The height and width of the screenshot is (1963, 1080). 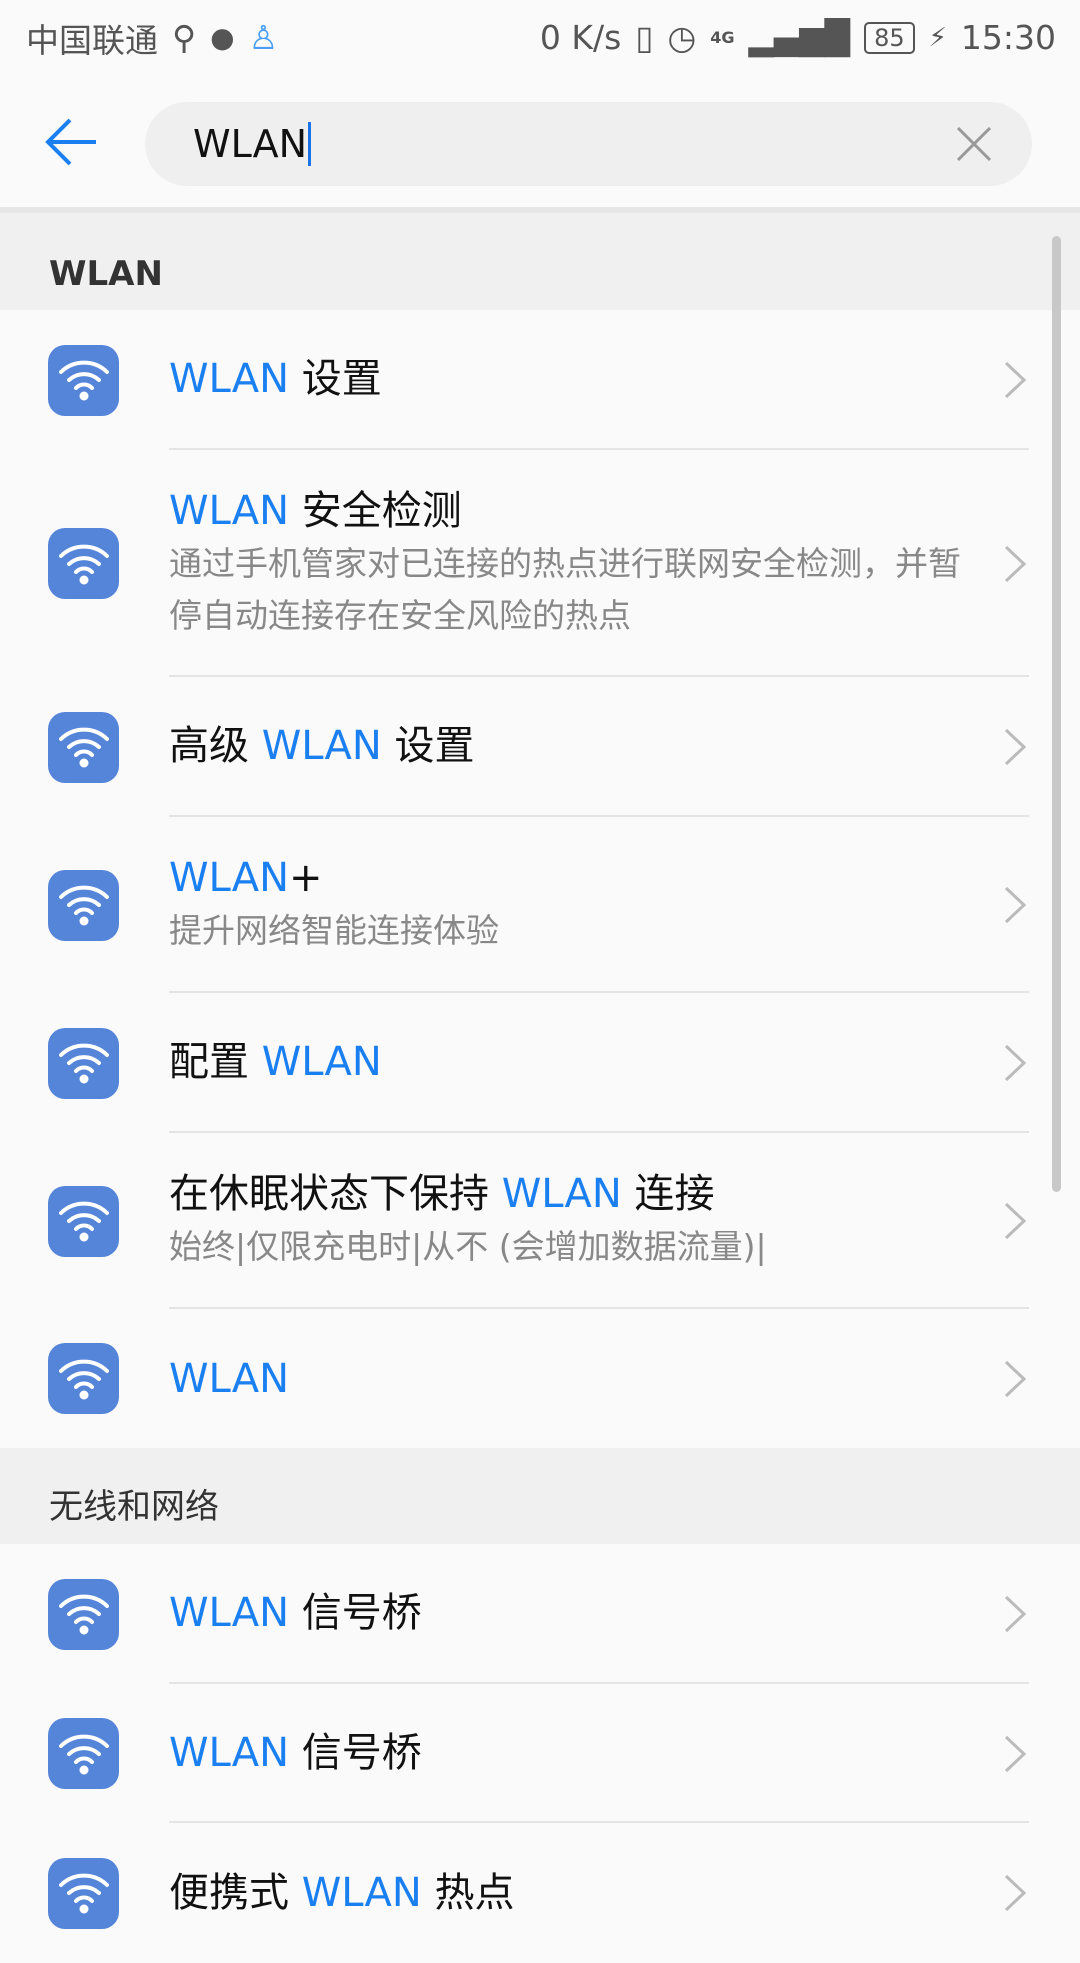 I want to click on result-item: 便携式 WLAN 热点, so click(x=540, y=1893).